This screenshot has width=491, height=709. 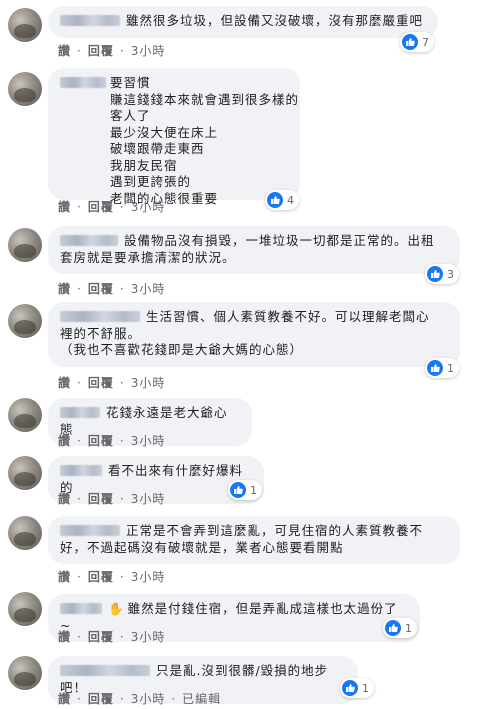 What do you see at coordinates (116, 608) in the screenshot?
I see `raised-hand-icon: ✋` at bounding box center [116, 608].